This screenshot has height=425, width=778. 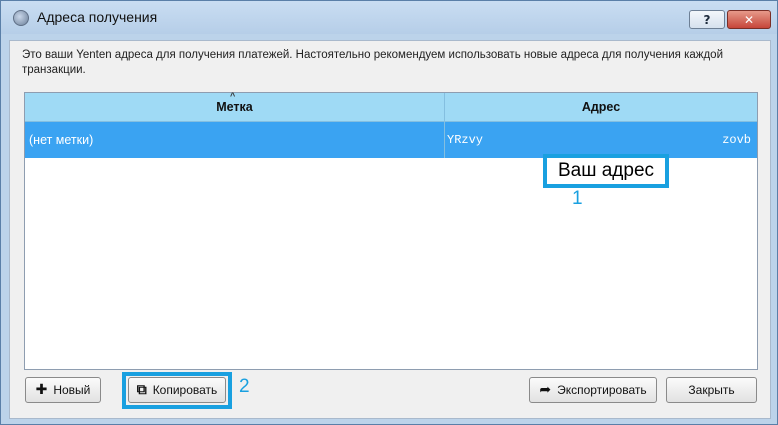 I want to click on new-button-label: Новый, so click(x=72, y=390).